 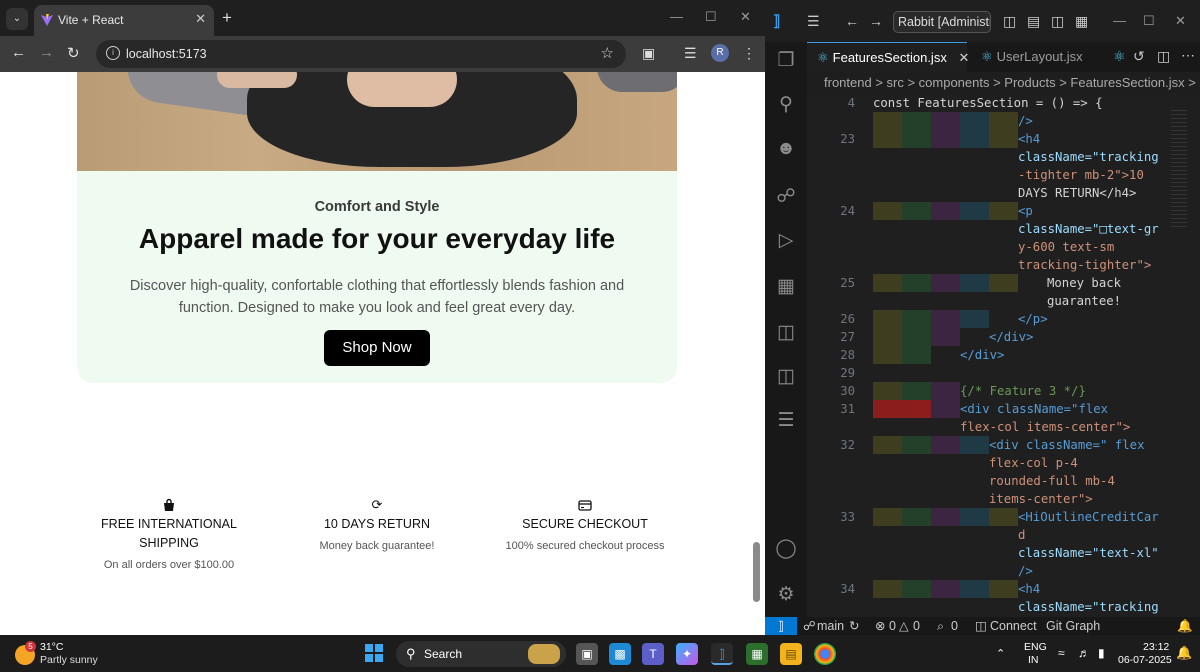 I want to click on tab-user-layout: ⚛ UserLayout.jsx, so click(x=1037, y=57).